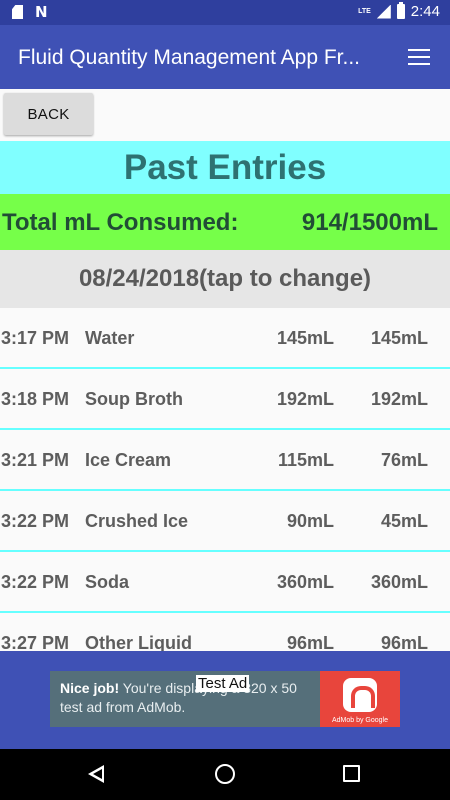 The width and height of the screenshot is (450, 800). I want to click on signal-icon, so click(383, 11).